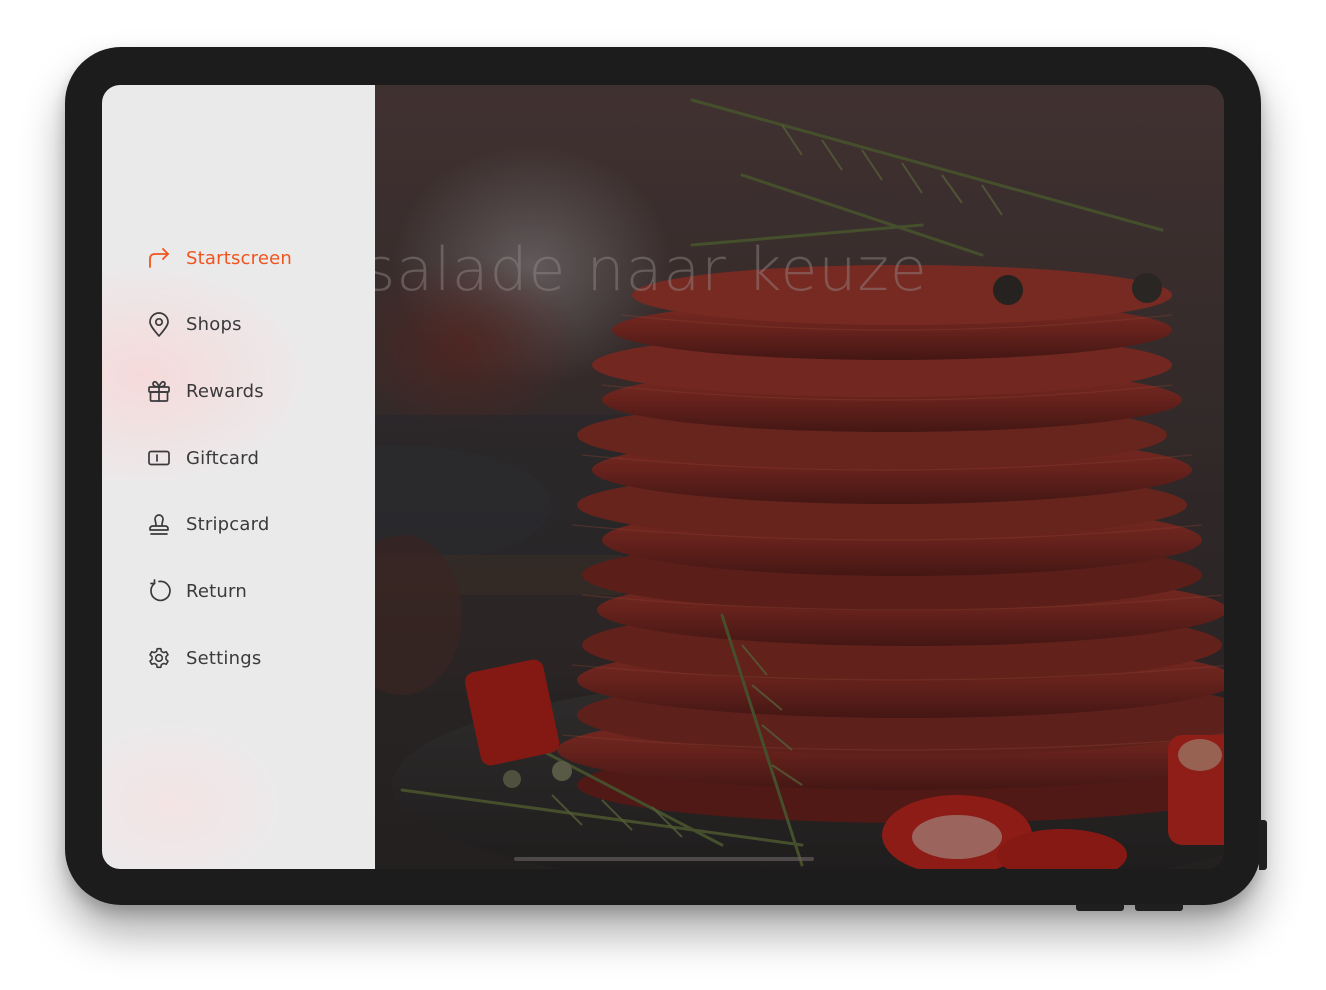 This screenshot has height=990, width=1326. Describe the element at coordinates (239, 258) in the screenshot. I see `menu-label: Startscreen` at that location.